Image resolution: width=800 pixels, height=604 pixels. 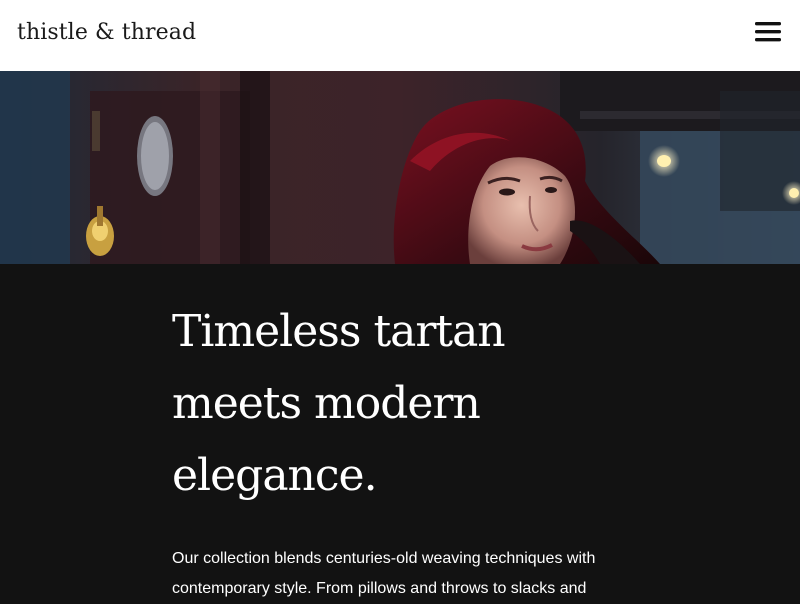 I want to click on menu-button, so click(x=768, y=32).